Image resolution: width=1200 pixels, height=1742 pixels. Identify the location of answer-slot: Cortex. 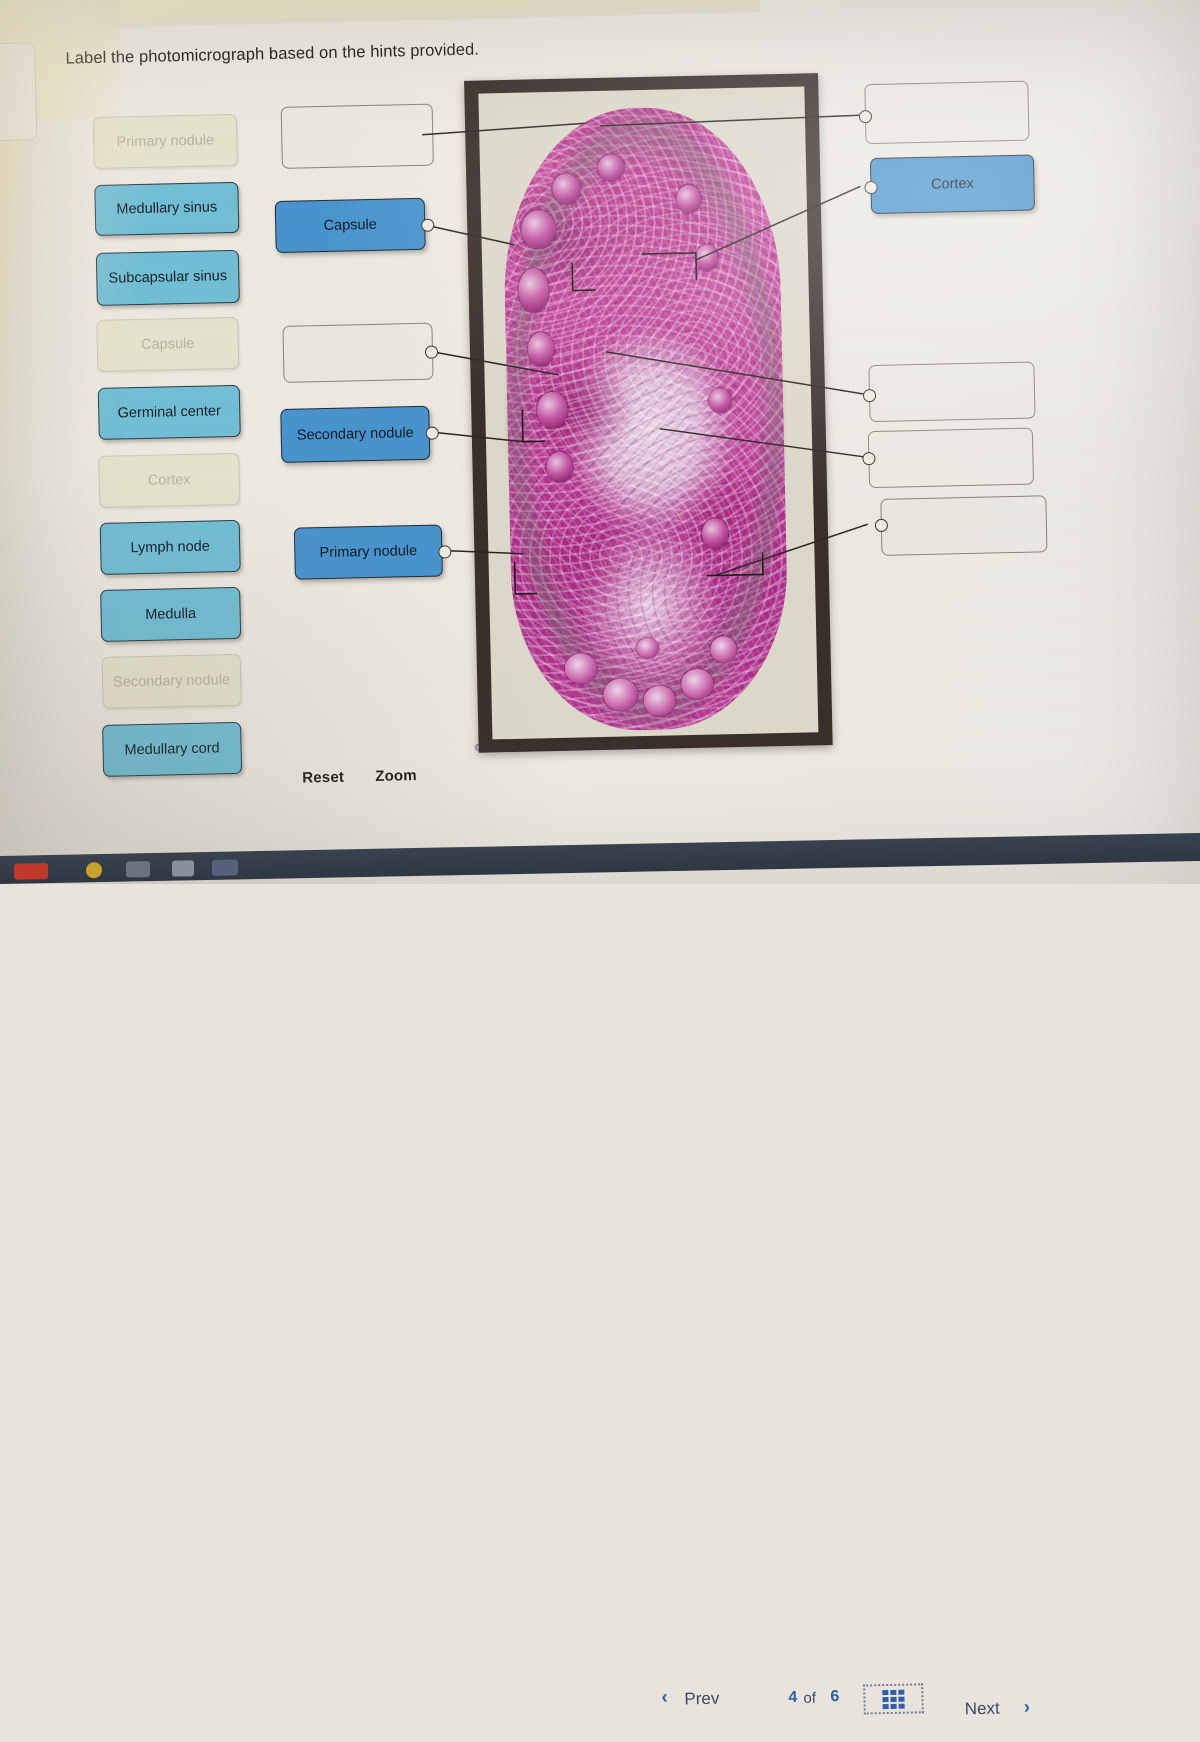
(952, 184).